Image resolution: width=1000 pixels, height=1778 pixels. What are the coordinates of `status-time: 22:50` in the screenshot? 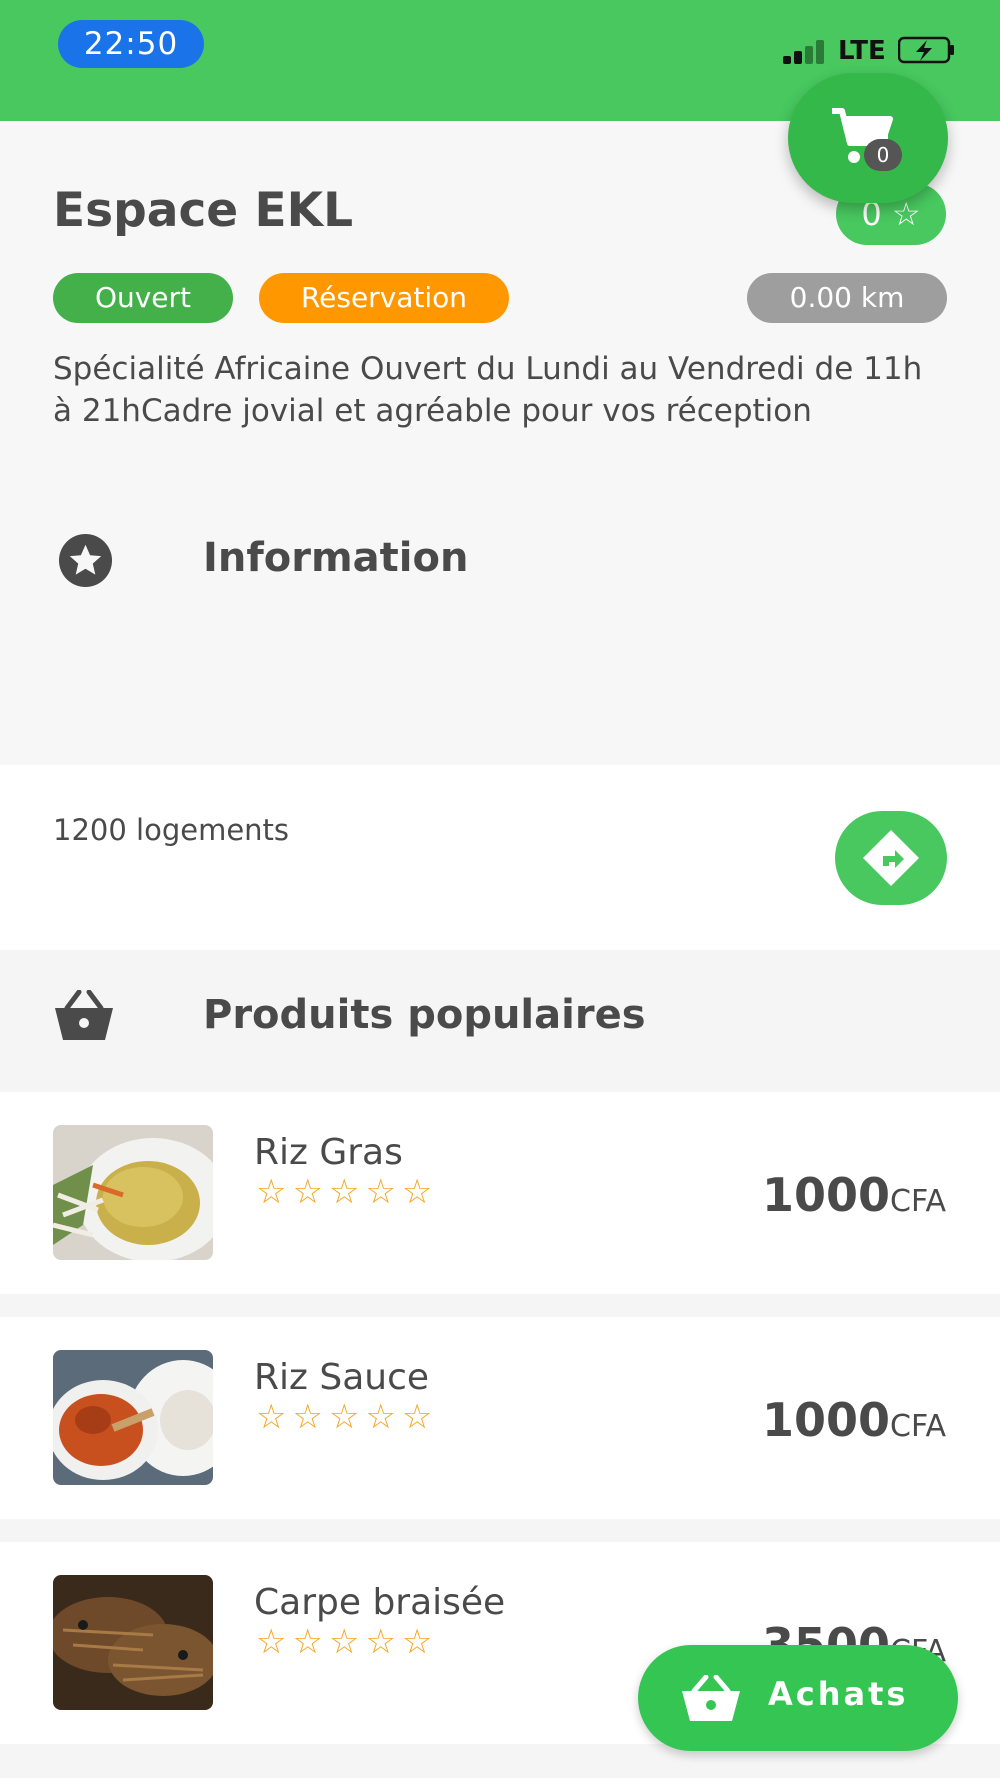 It's located at (131, 44).